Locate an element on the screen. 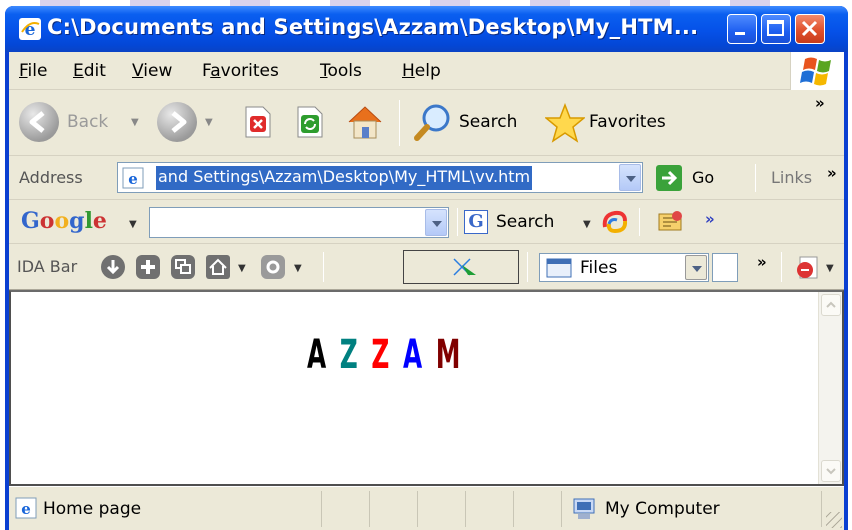  pdf-convert-icon is located at coordinates (807, 268).